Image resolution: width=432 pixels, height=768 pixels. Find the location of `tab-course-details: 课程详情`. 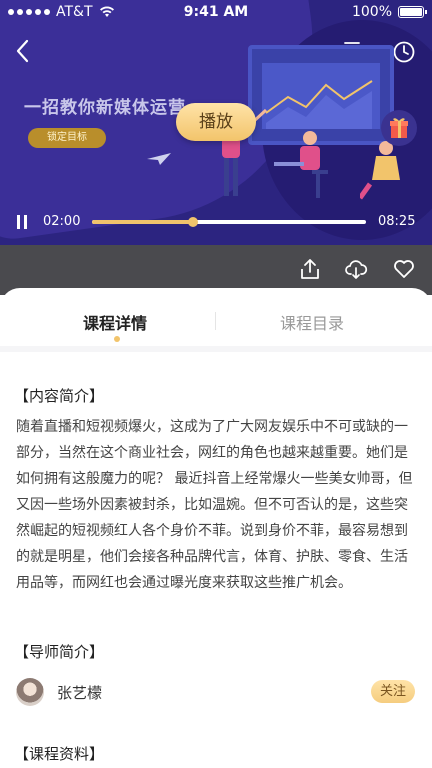

tab-course-details: 课程详情 is located at coordinates (115, 322).